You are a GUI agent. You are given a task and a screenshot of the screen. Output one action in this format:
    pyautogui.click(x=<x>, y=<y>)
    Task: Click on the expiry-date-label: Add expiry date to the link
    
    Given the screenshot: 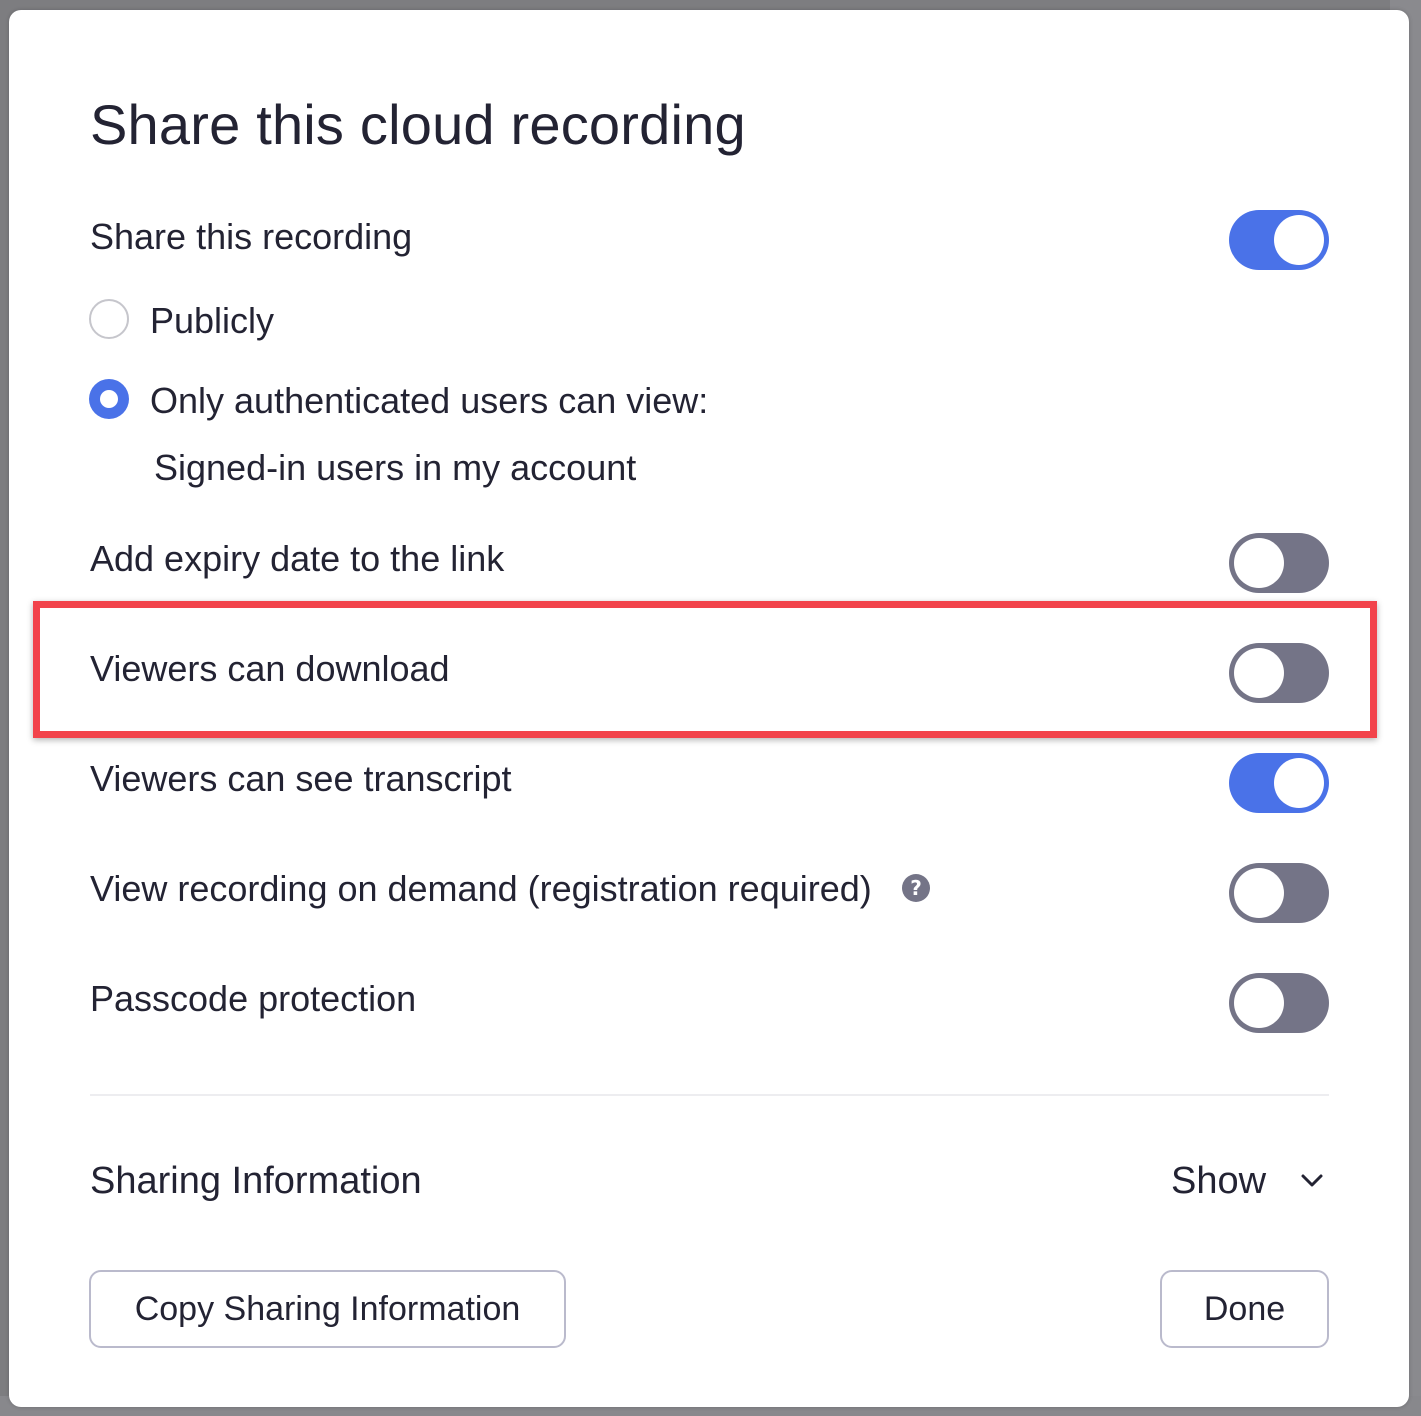 What is the action you would take?
    pyautogui.click(x=297, y=558)
    